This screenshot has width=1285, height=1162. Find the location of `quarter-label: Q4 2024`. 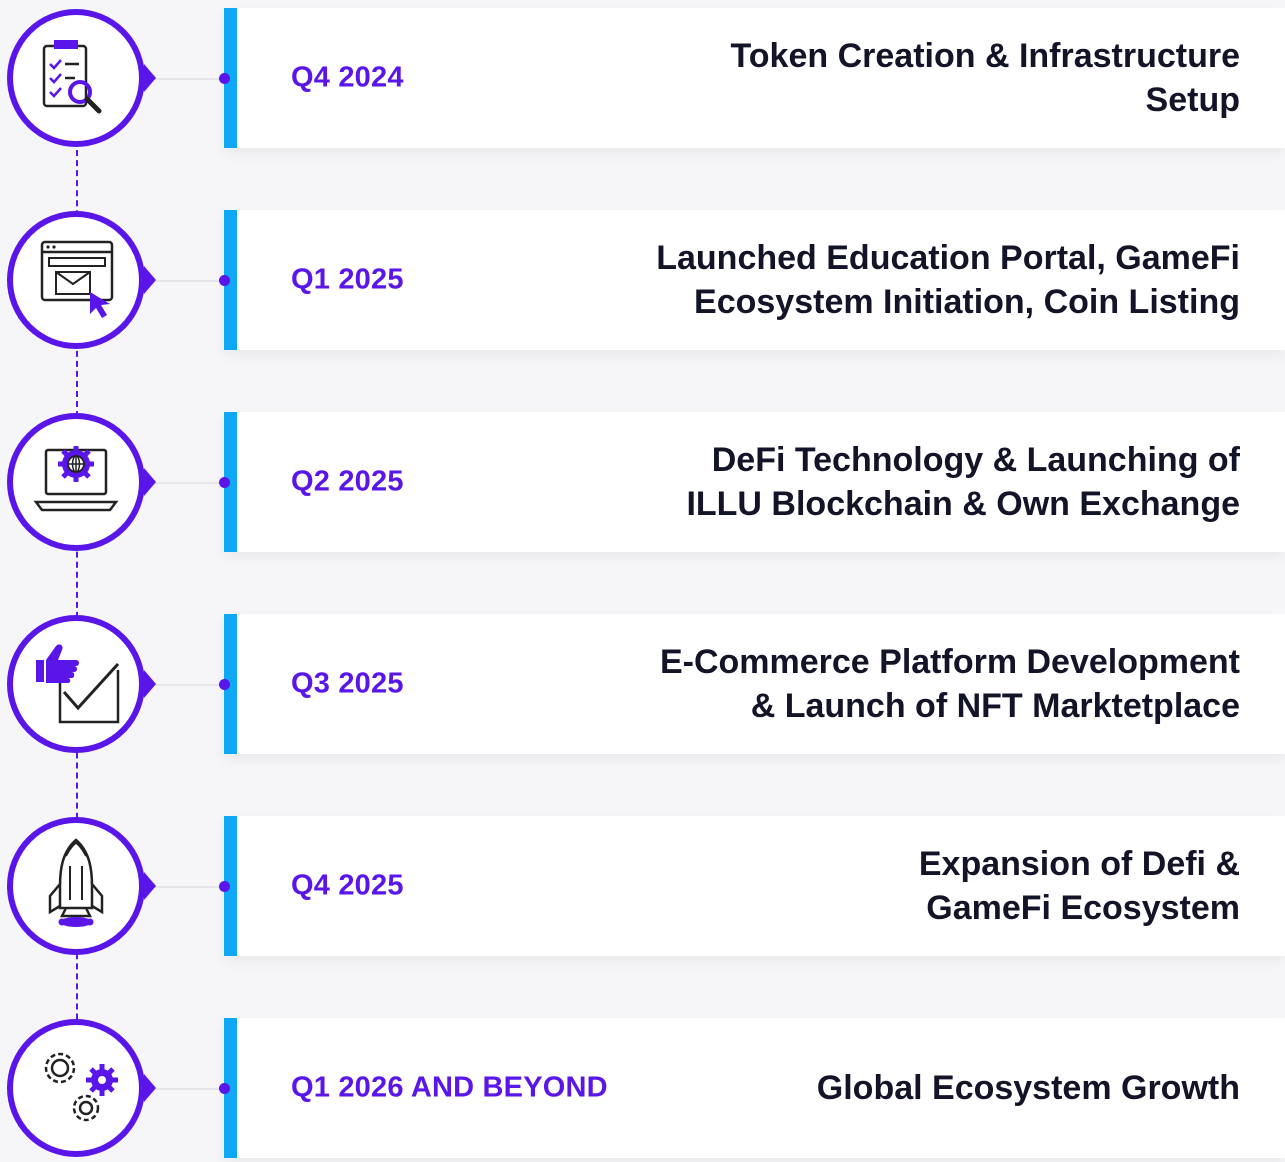

quarter-label: Q4 2024 is located at coordinates (347, 77).